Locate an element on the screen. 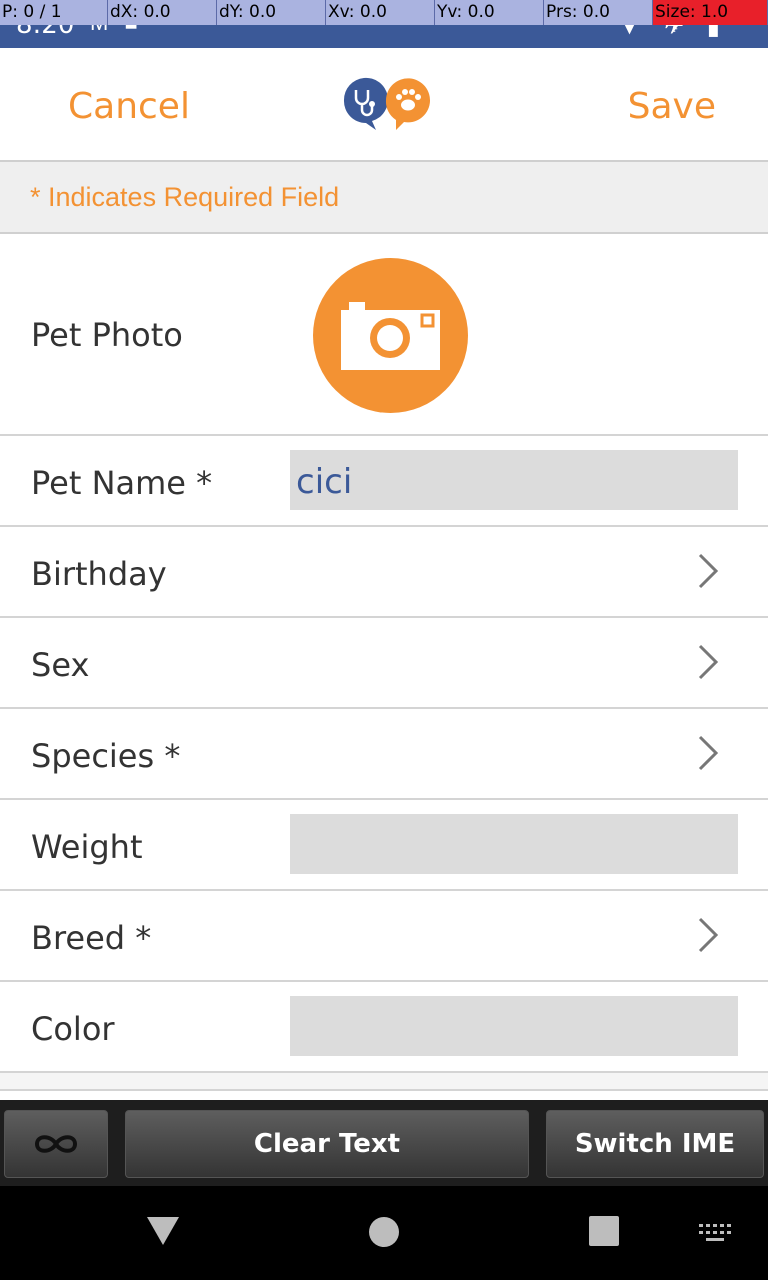 The width and height of the screenshot is (768, 1280). color-row: Color is located at coordinates (384, 1027).